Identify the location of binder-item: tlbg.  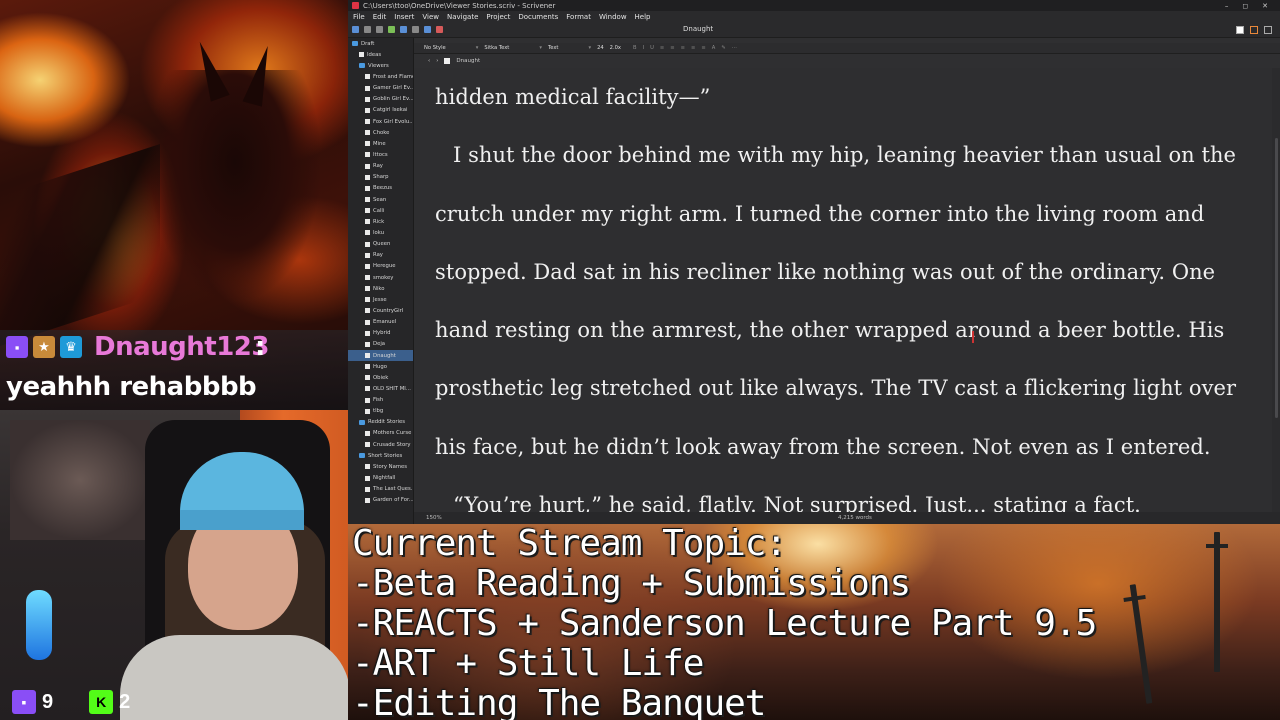
(380, 411).